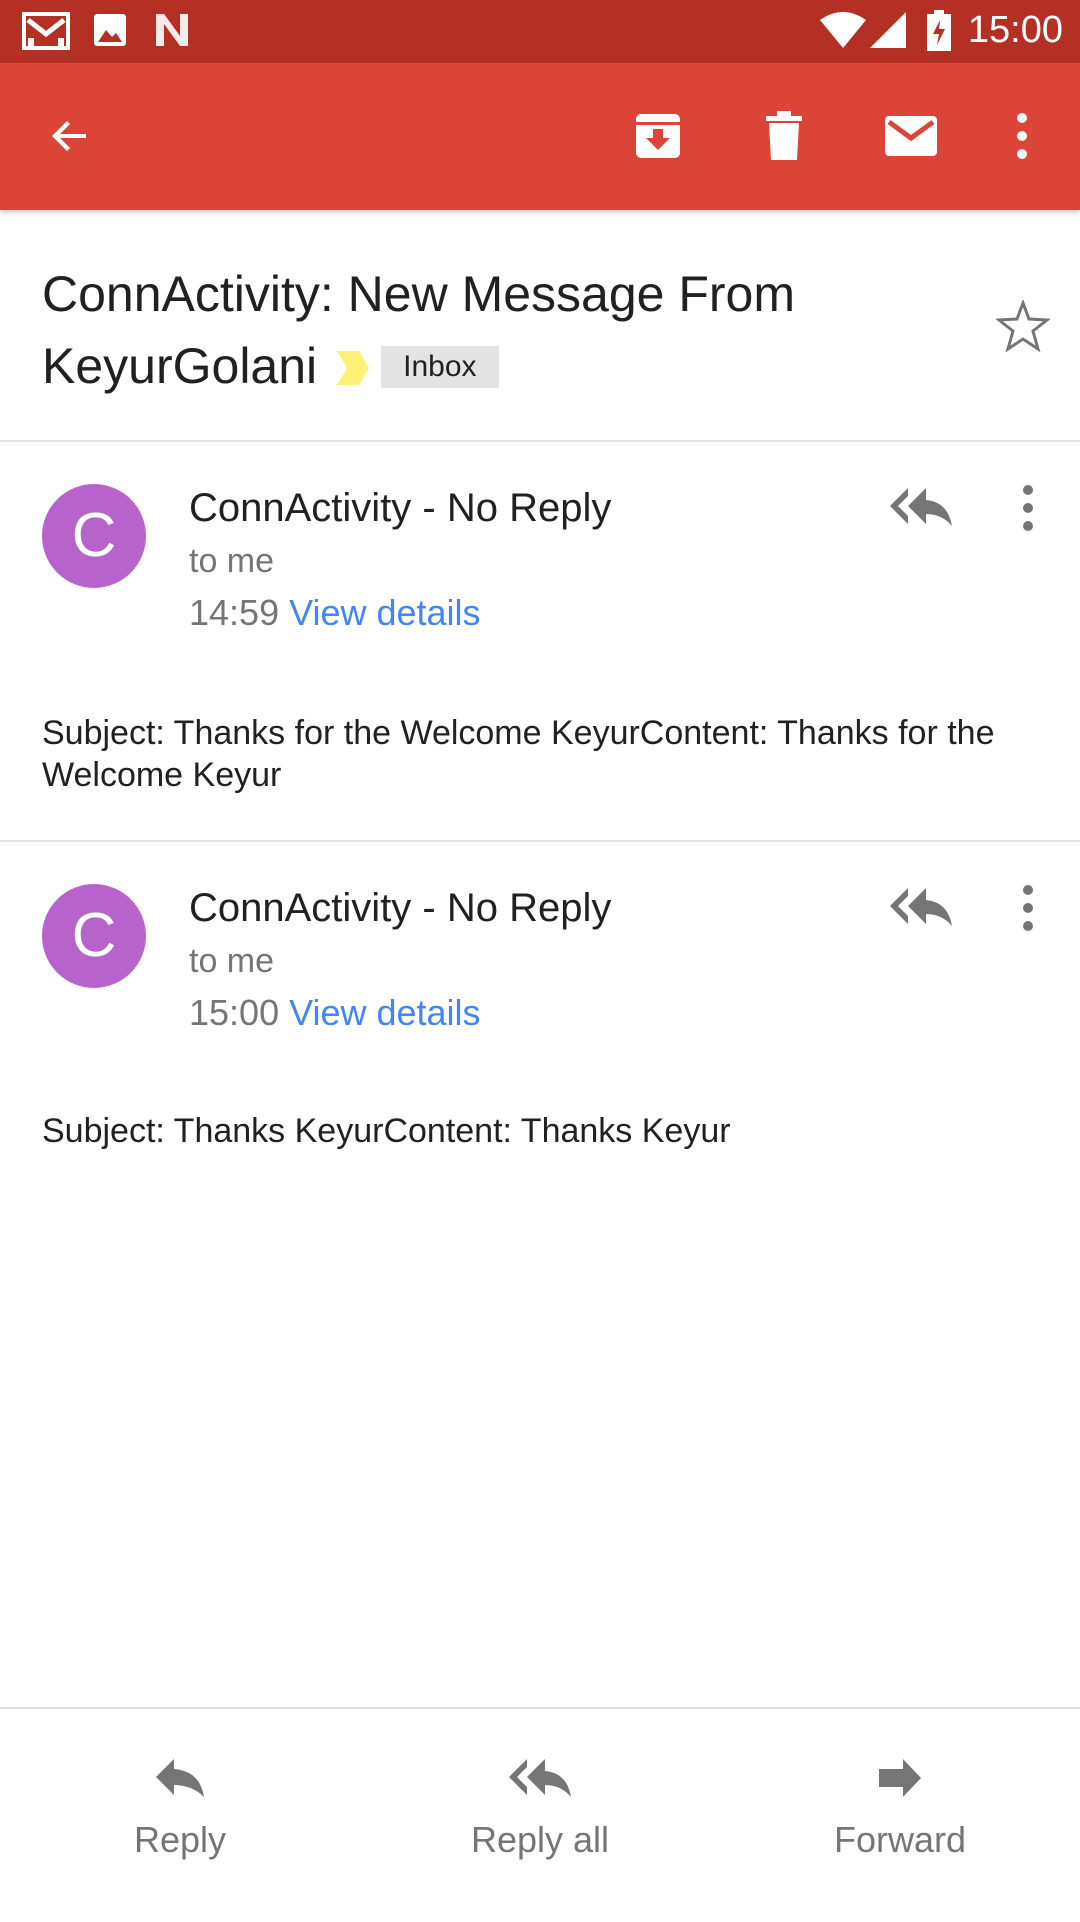 The height and width of the screenshot is (1922, 1080). What do you see at coordinates (900, 1778) in the screenshot?
I see `forward-icon` at bounding box center [900, 1778].